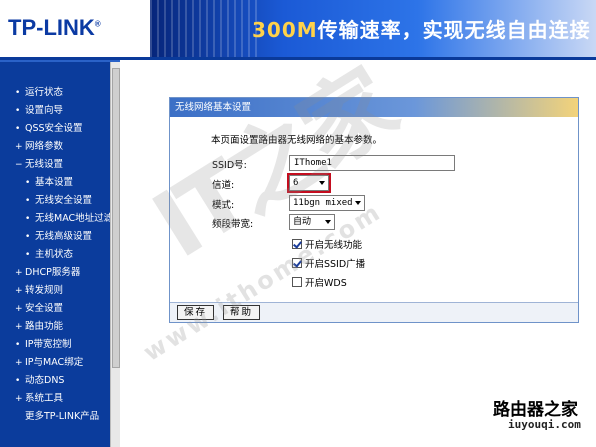  I want to click on bandwidth-select: 自动, so click(312, 222).